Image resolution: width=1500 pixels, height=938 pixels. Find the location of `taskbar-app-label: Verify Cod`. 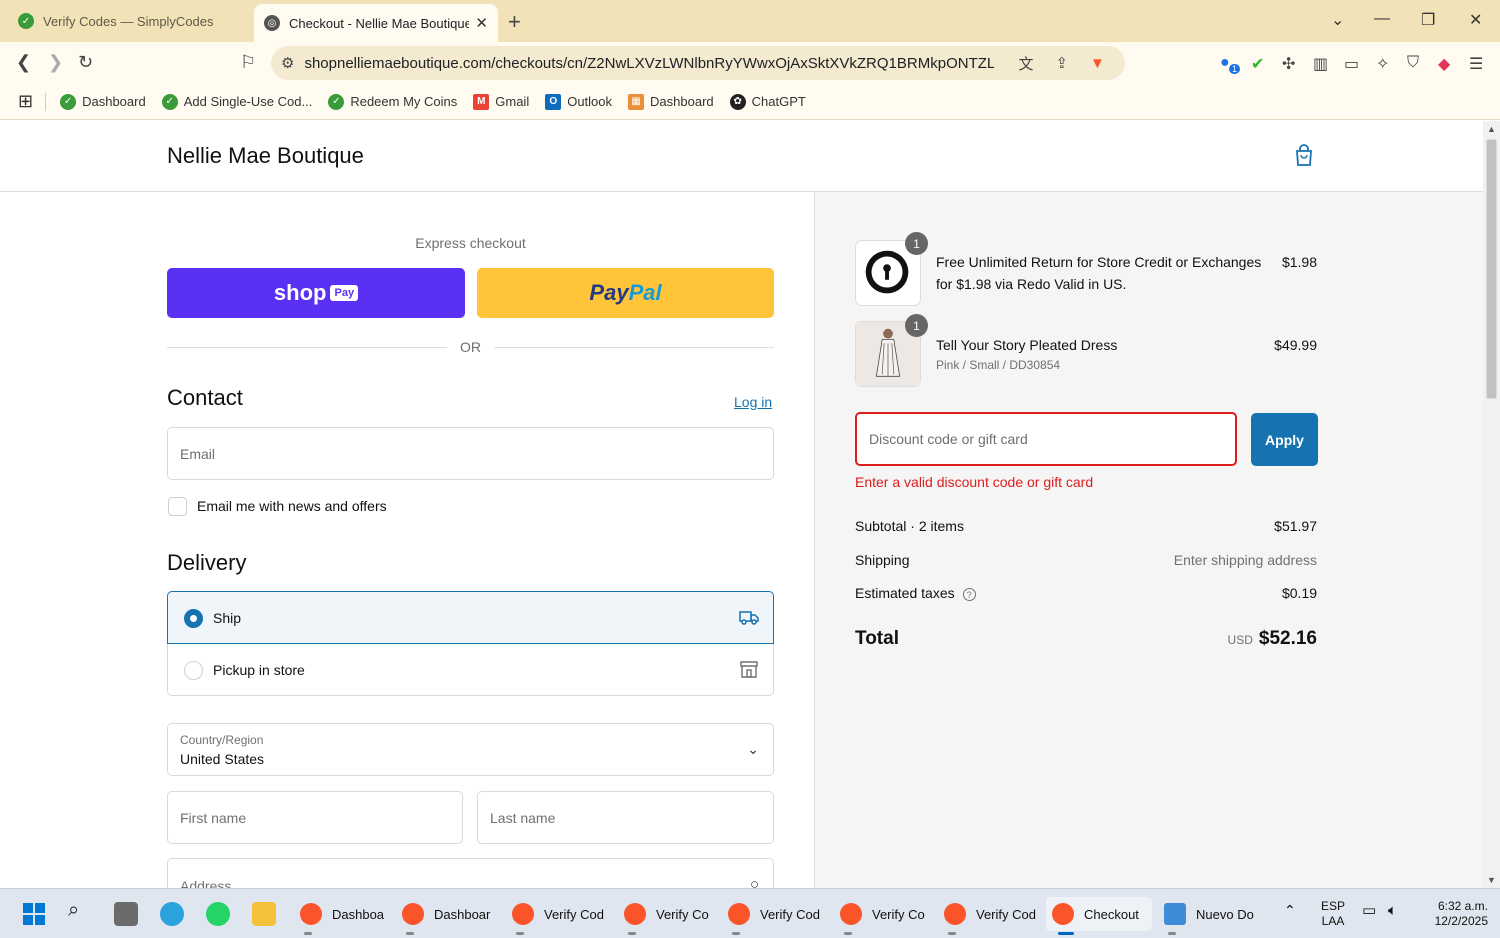

taskbar-app-label: Verify Cod is located at coordinates (790, 914).